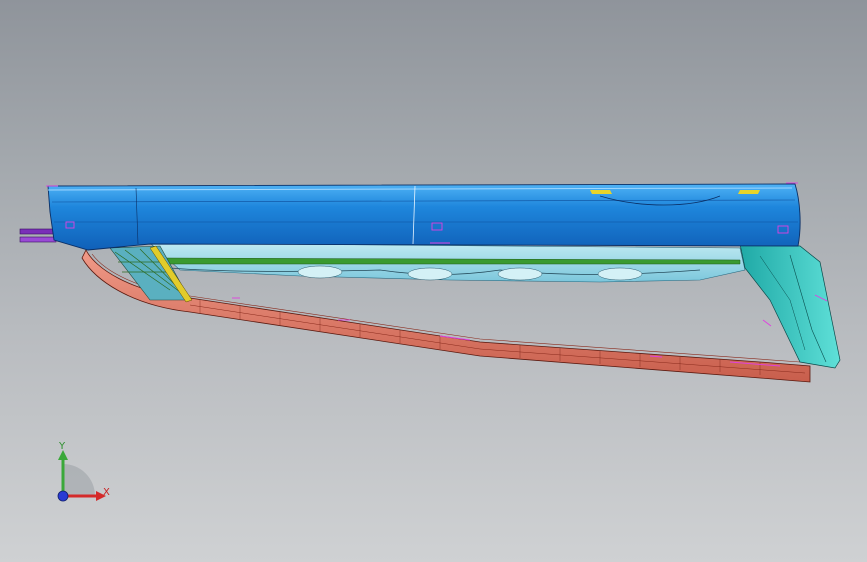 The image size is (867, 562). What do you see at coordinates (106, 492) in the screenshot?
I see `x-axis-label: X` at bounding box center [106, 492].